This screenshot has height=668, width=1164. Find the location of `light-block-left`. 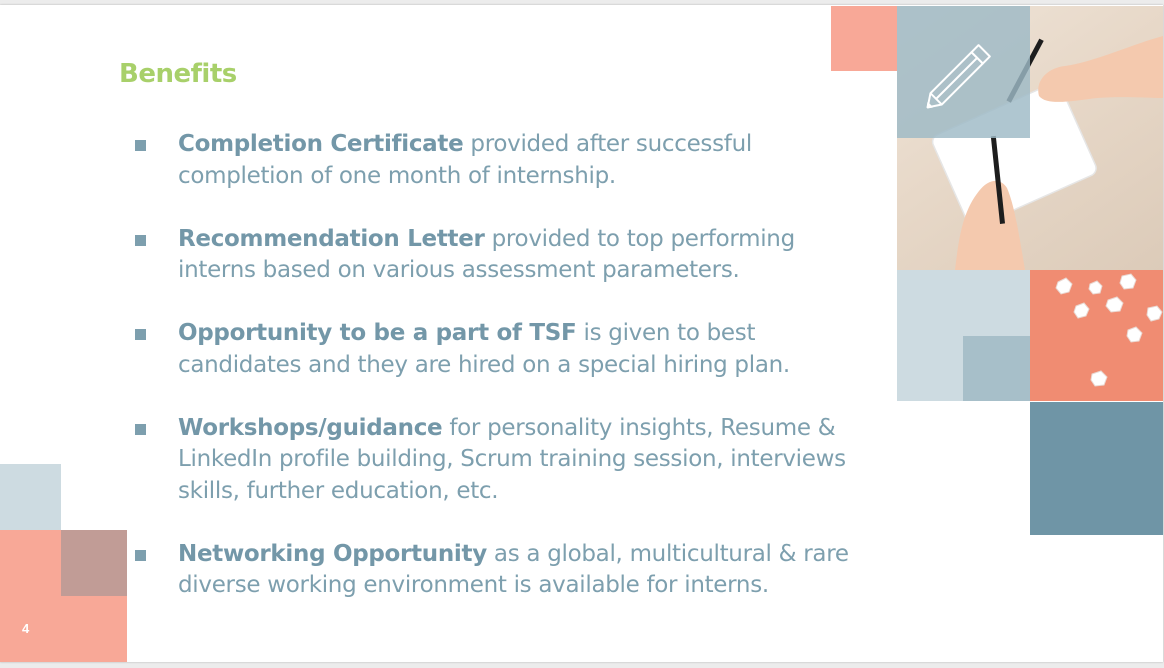

light-block-left is located at coordinates (30, 497).